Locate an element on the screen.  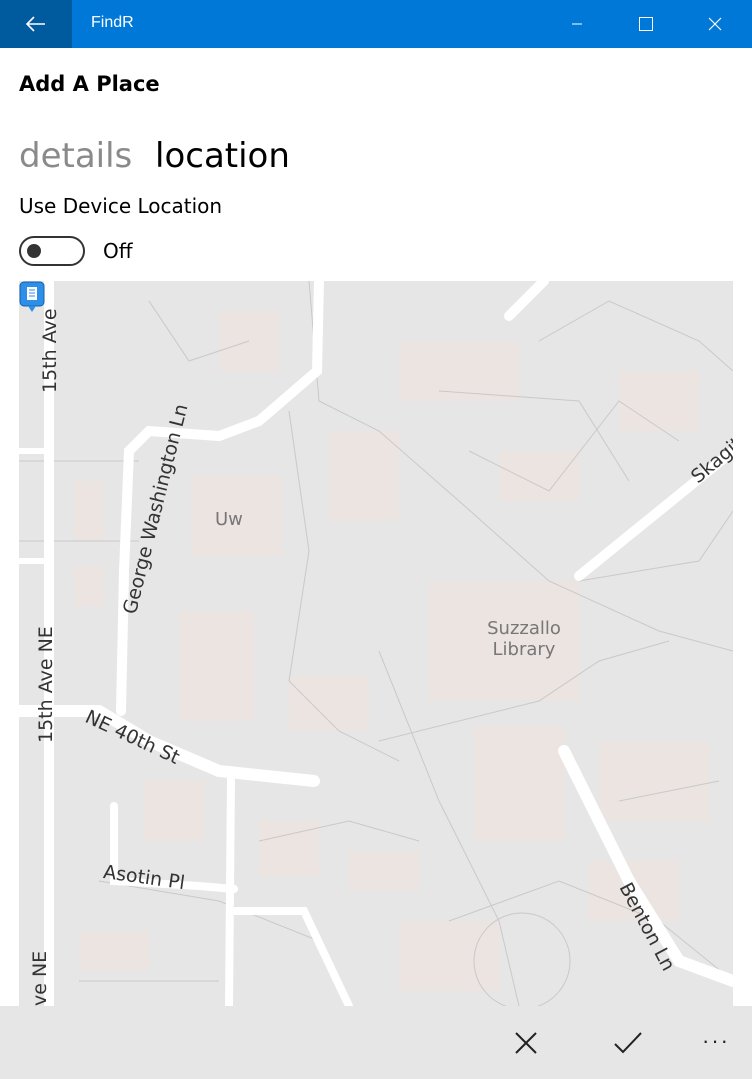
app-title: FindR is located at coordinates (112, 22).